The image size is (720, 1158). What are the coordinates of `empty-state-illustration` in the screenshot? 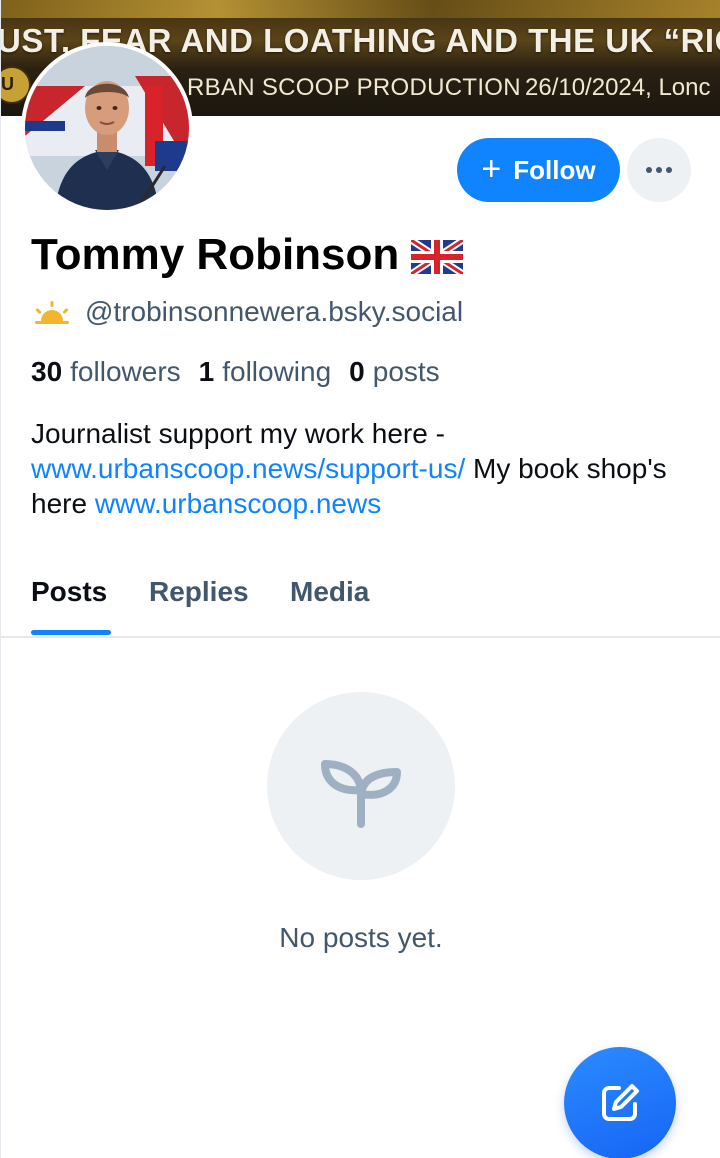 It's located at (361, 786).